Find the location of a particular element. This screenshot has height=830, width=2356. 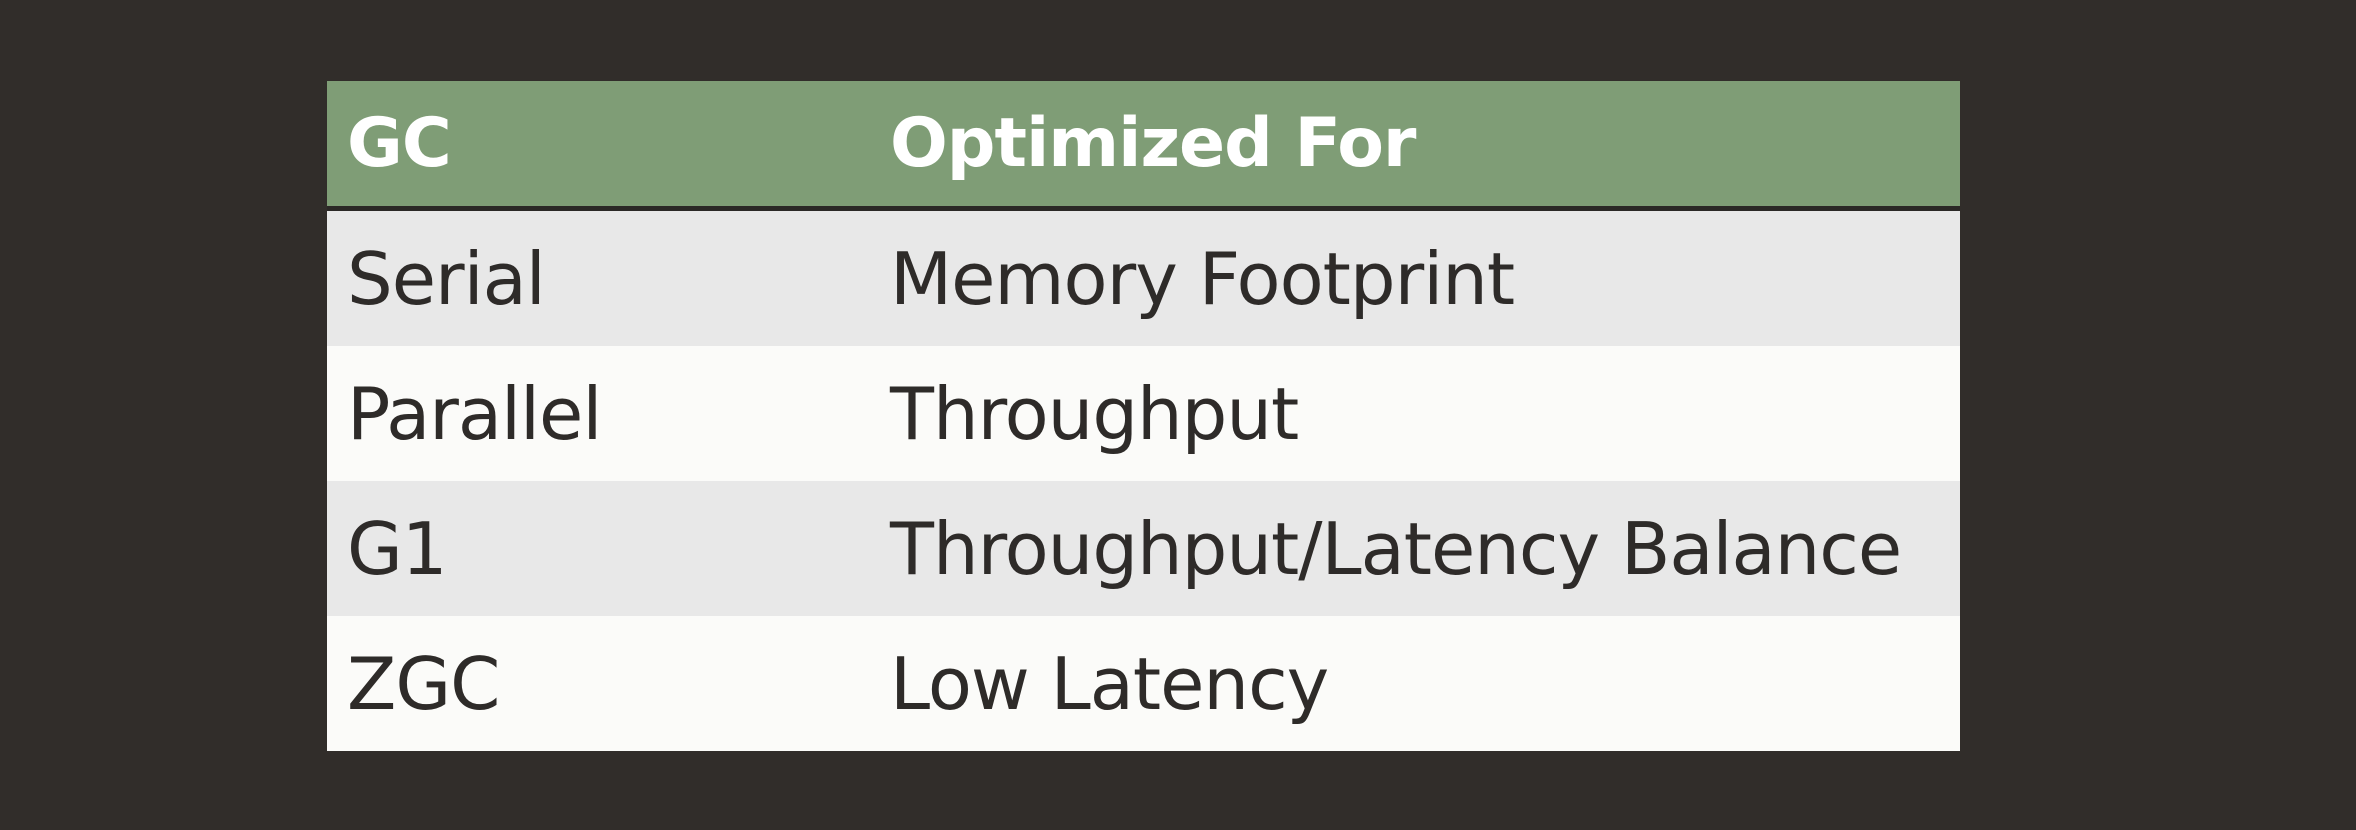

table-row: ZGC Low Latency is located at coordinates (1143, 683).